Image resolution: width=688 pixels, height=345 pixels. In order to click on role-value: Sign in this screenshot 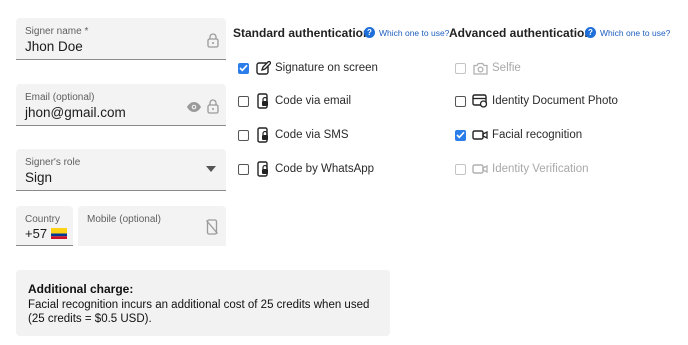, I will do `click(39, 177)`.